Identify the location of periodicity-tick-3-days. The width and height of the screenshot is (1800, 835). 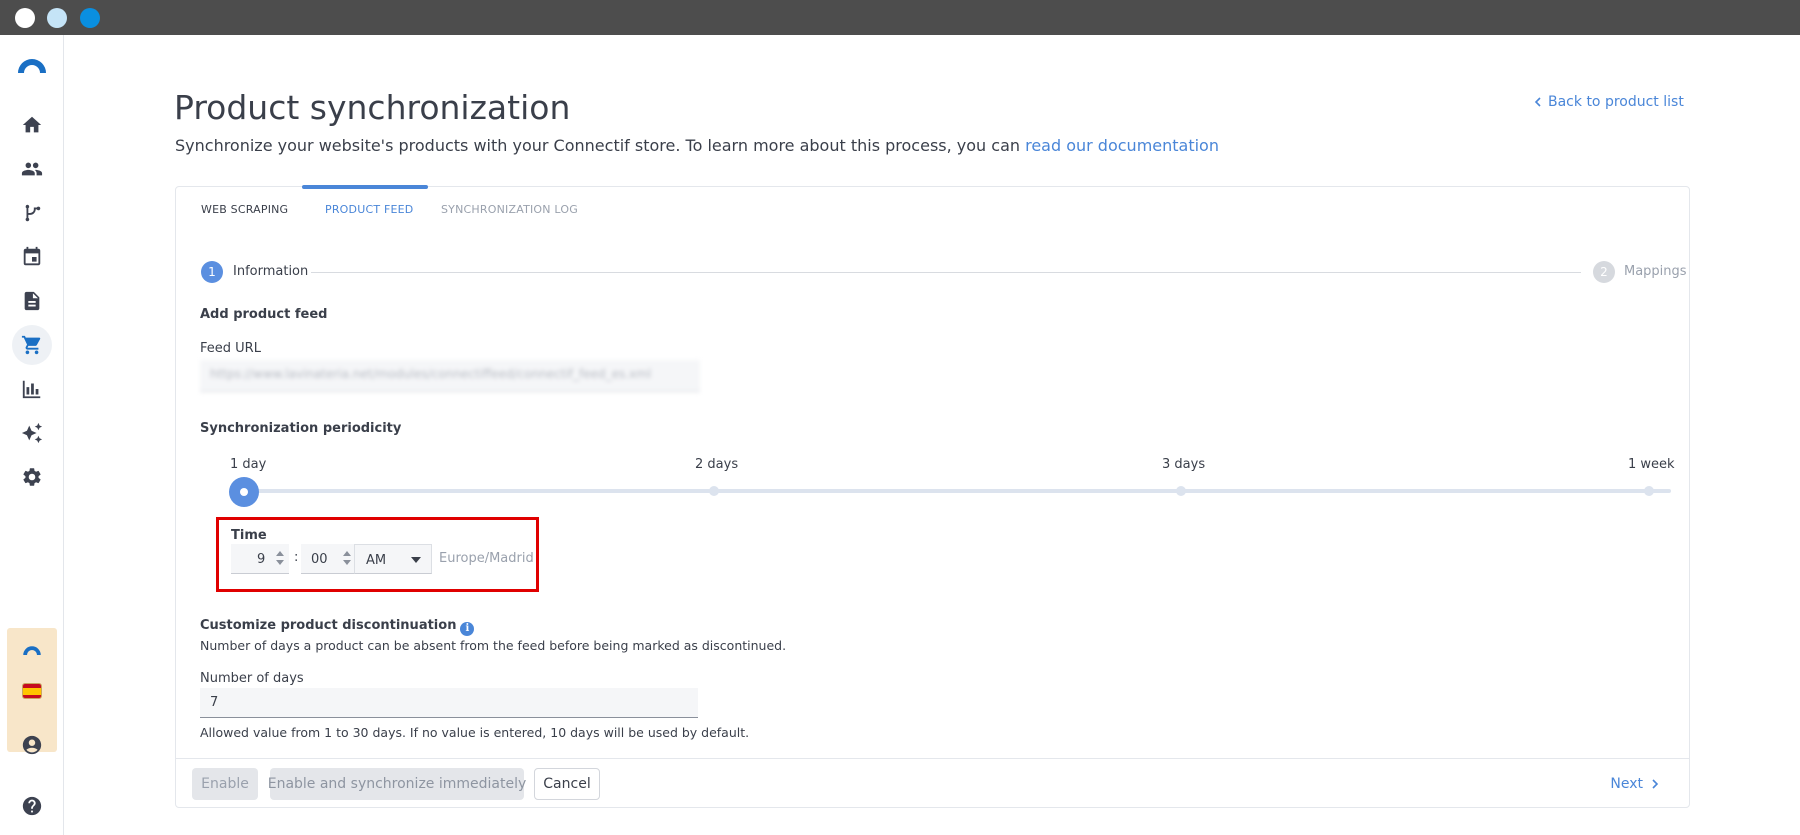
(1181, 491).